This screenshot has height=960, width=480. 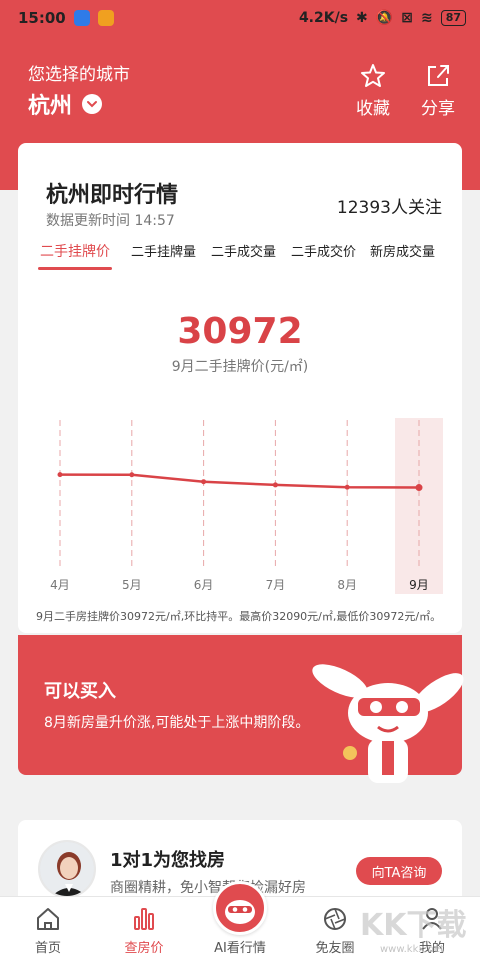 What do you see at coordinates (373, 109) in the screenshot?
I see `favorite-label: 收藏` at bounding box center [373, 109].